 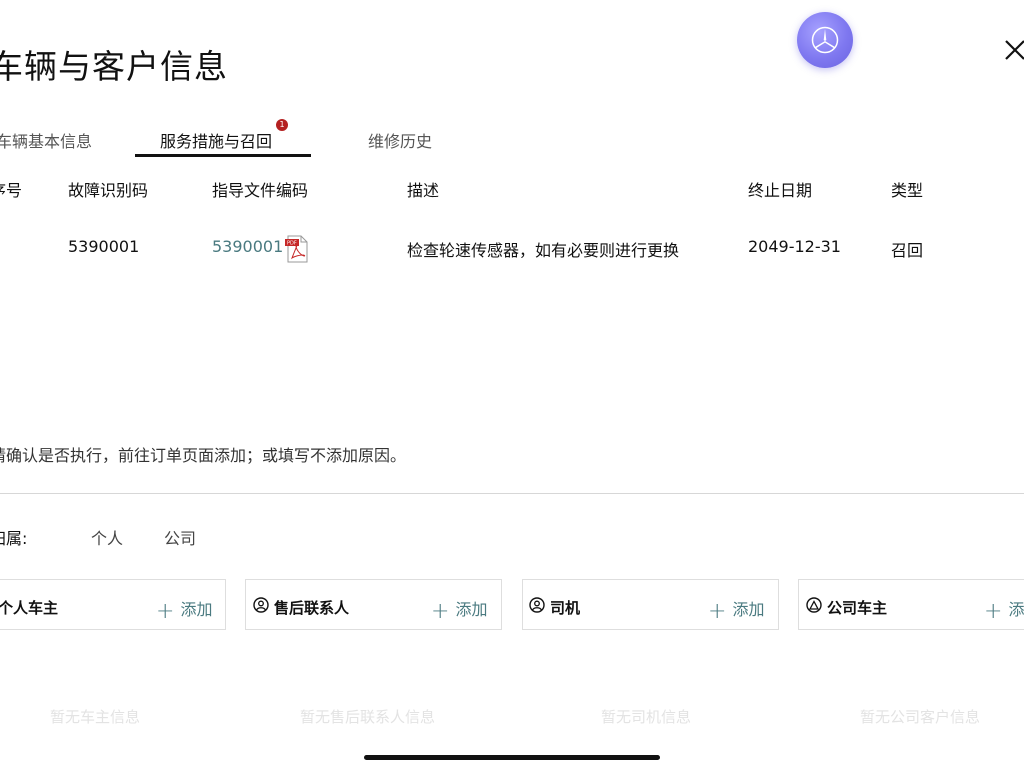 What do you see at coordinates (107, 537) in the screenshot?
I see `ownership-option-personal: 个人` at bounding box center [107, 537].